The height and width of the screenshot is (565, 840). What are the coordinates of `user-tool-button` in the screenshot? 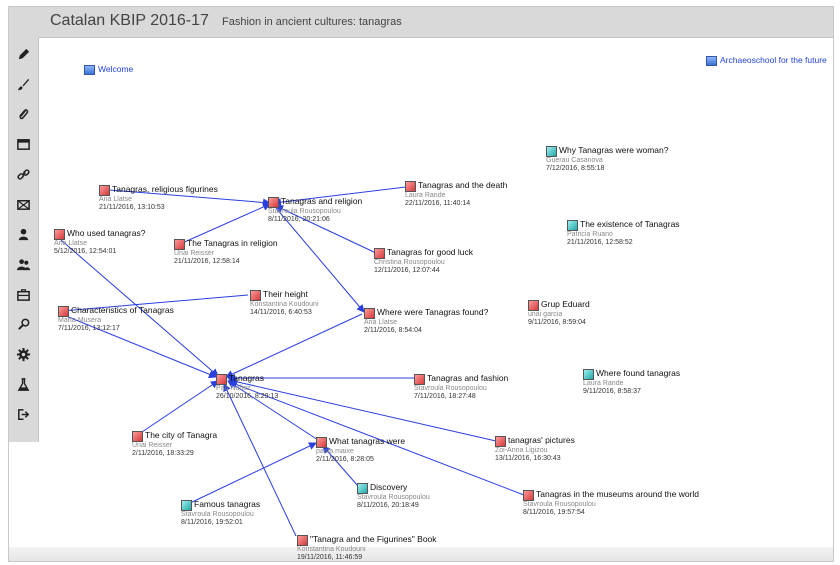 It's located at (23, 234).